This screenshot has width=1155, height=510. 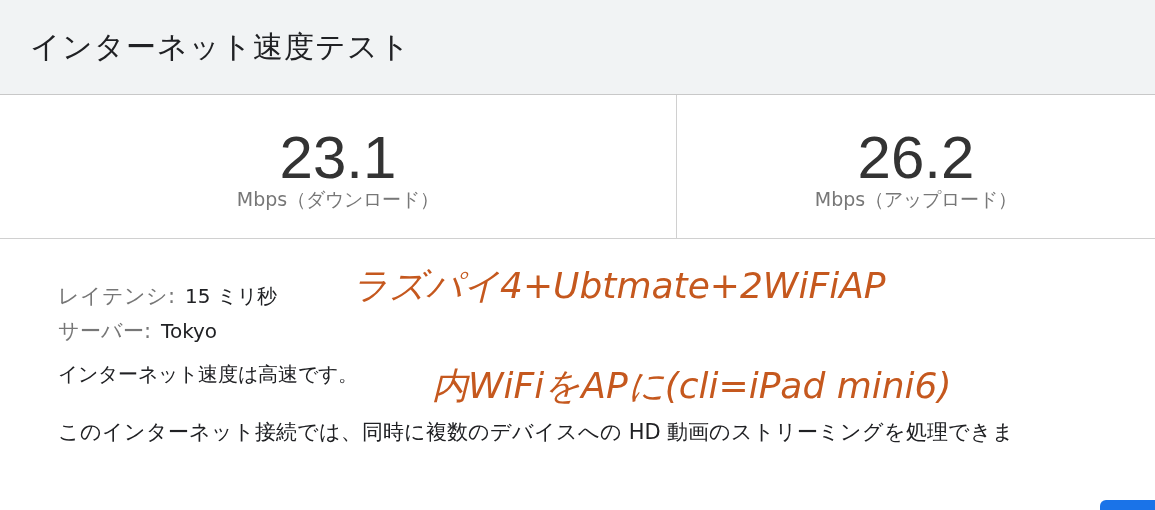 I want to click on speed-unit: Mbps（ダウンロード）, so click(x=338, y=199).